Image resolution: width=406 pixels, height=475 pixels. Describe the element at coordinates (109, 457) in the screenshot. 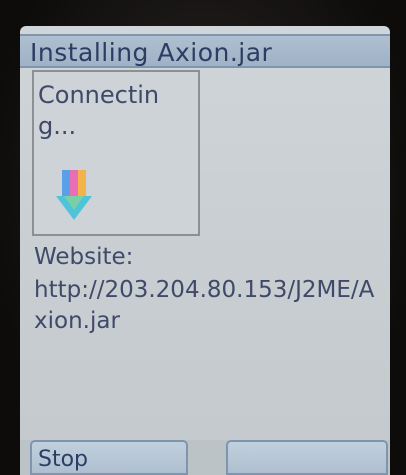

I see `stop-softkey: Stop` at that location.